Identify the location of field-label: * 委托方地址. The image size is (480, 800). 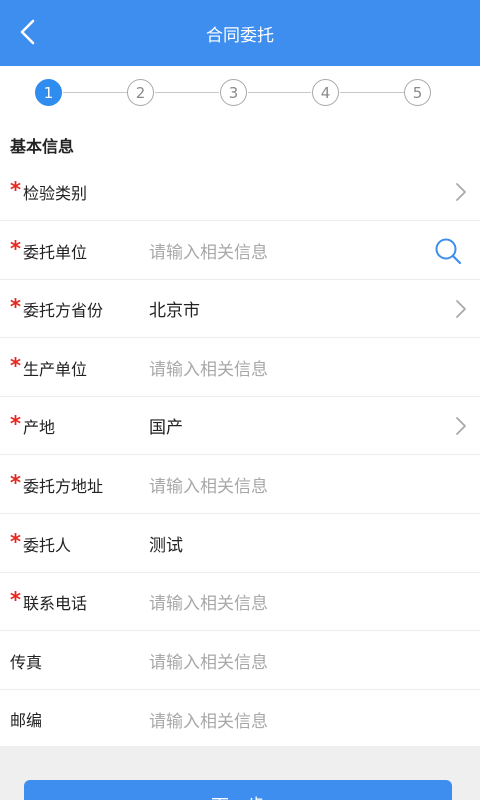
(56, 483).